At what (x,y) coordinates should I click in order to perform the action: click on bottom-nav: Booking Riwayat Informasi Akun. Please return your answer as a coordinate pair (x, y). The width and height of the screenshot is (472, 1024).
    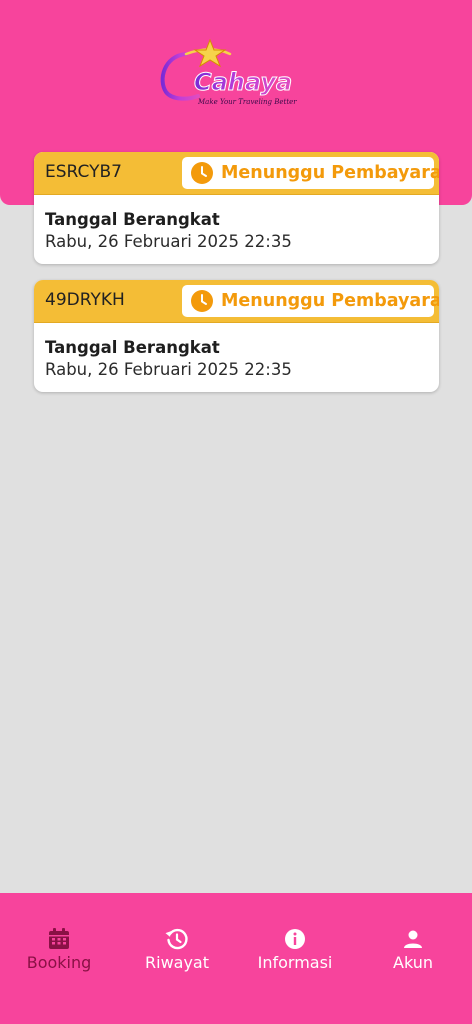
    Looking at the image, I should click on (236, 958).